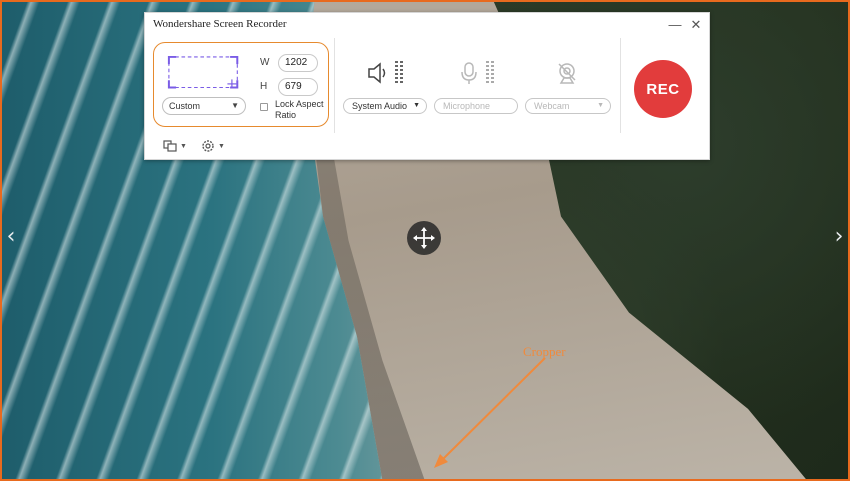 This screenshot has width=850, height=481. Describe the element at coordinates (170, 146) in the screenshot. I see `screenshot-icon` at that location.